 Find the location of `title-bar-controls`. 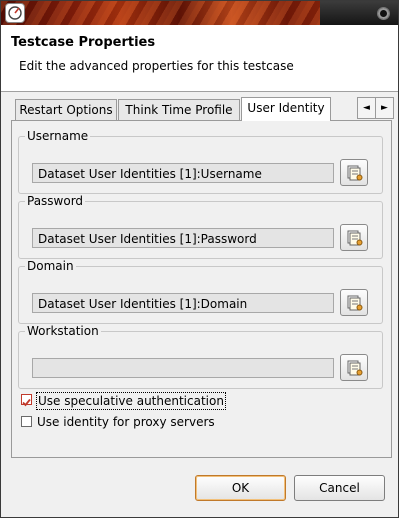

title-bar-controls is located at coordinates (359, 13).